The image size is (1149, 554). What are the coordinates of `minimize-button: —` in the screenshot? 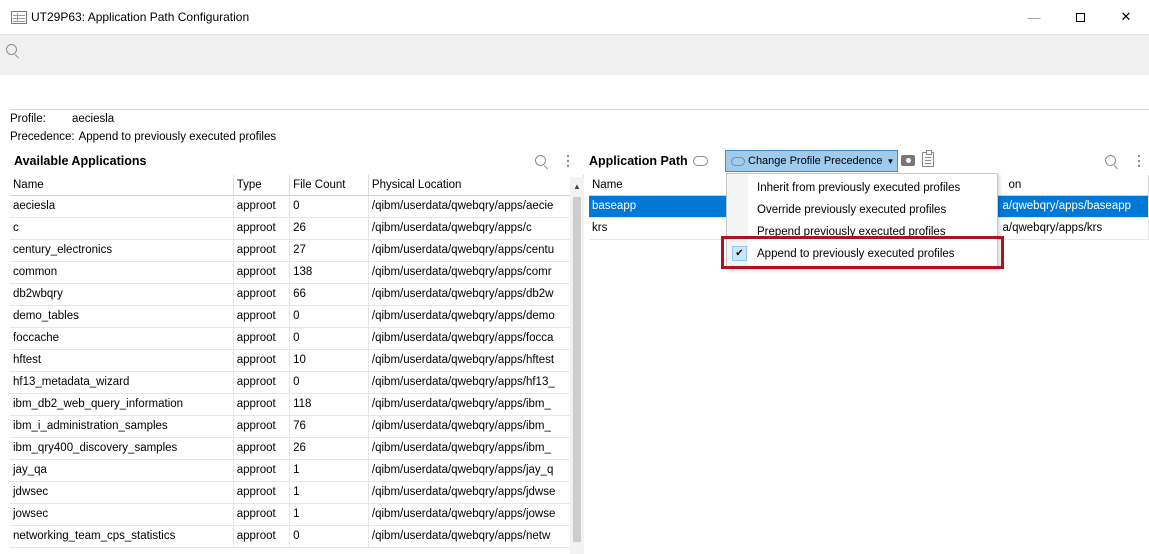 It's located at (1034, 17).